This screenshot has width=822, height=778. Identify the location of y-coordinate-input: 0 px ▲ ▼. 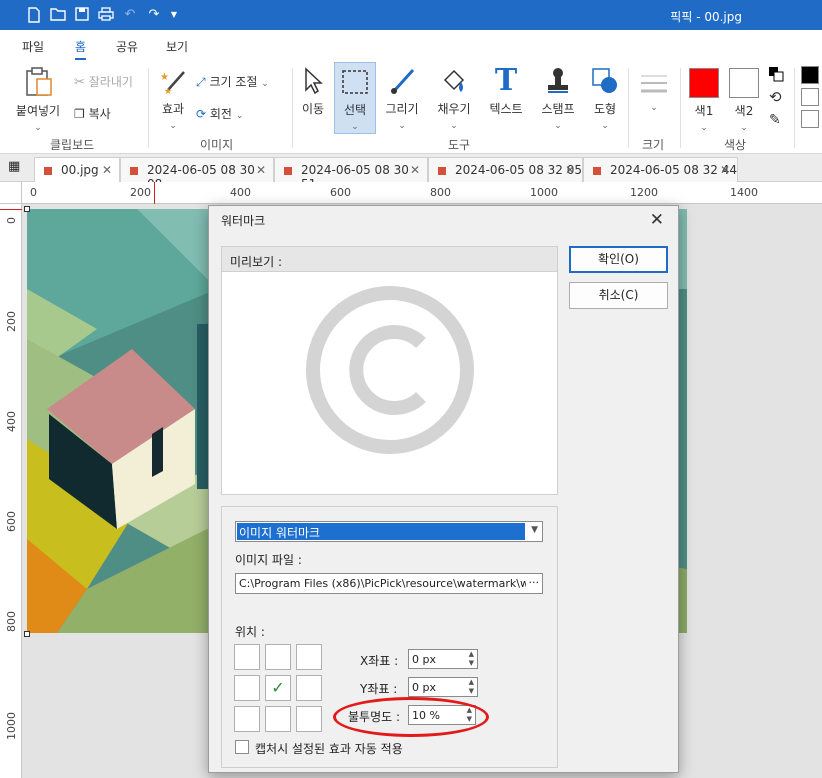
(443, 687).